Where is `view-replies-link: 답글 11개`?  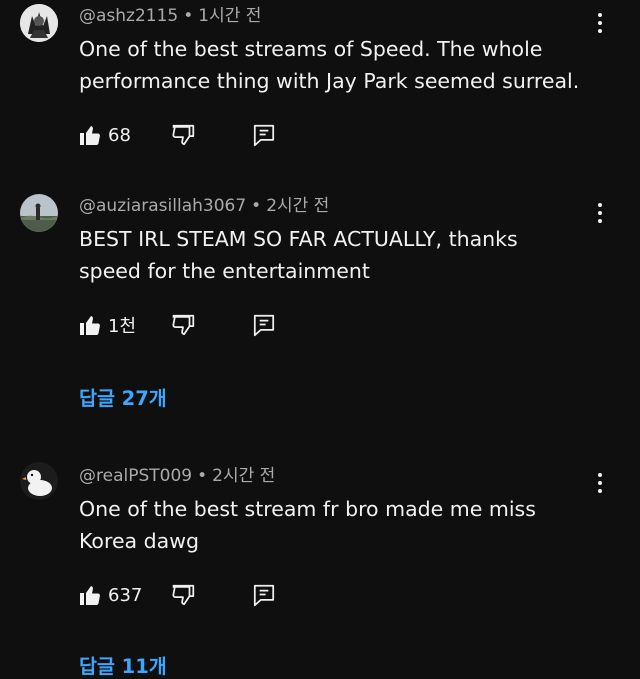
view-replies-link: 답글 11개 is located at coordinates (123, 664).